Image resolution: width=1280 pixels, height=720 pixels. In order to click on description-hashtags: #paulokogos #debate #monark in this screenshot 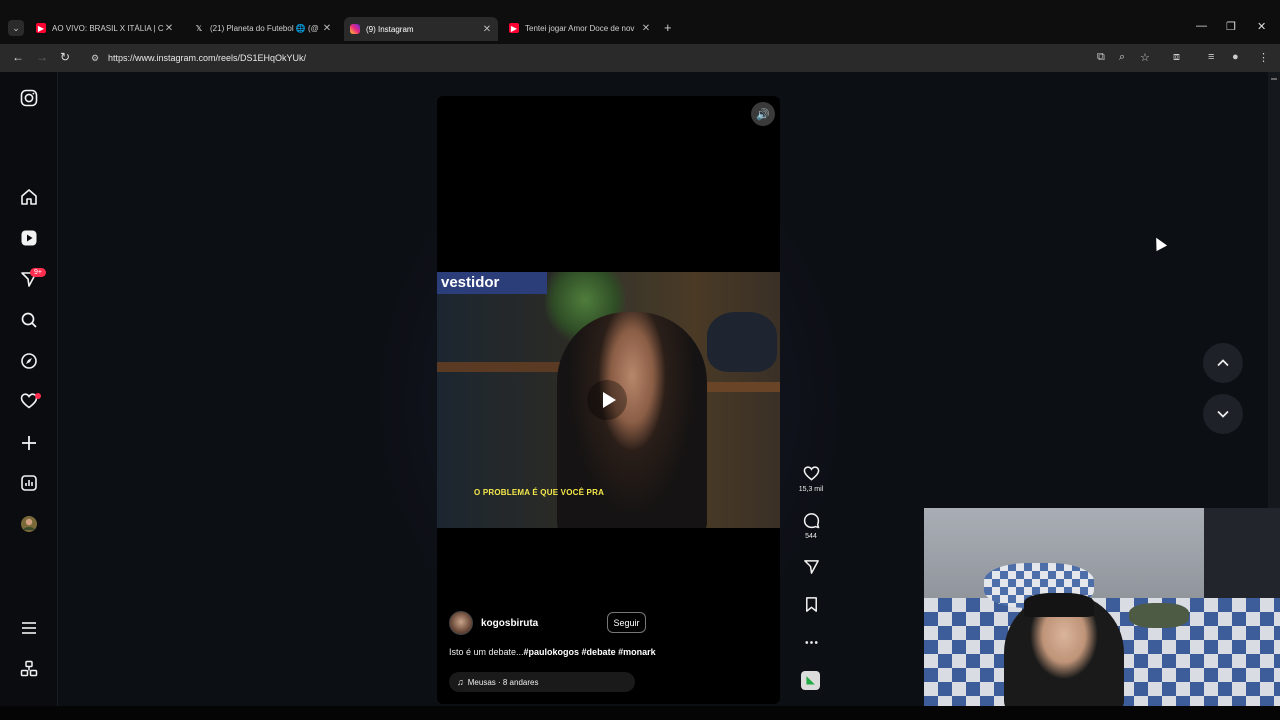, I will do `click(590, 652)`.